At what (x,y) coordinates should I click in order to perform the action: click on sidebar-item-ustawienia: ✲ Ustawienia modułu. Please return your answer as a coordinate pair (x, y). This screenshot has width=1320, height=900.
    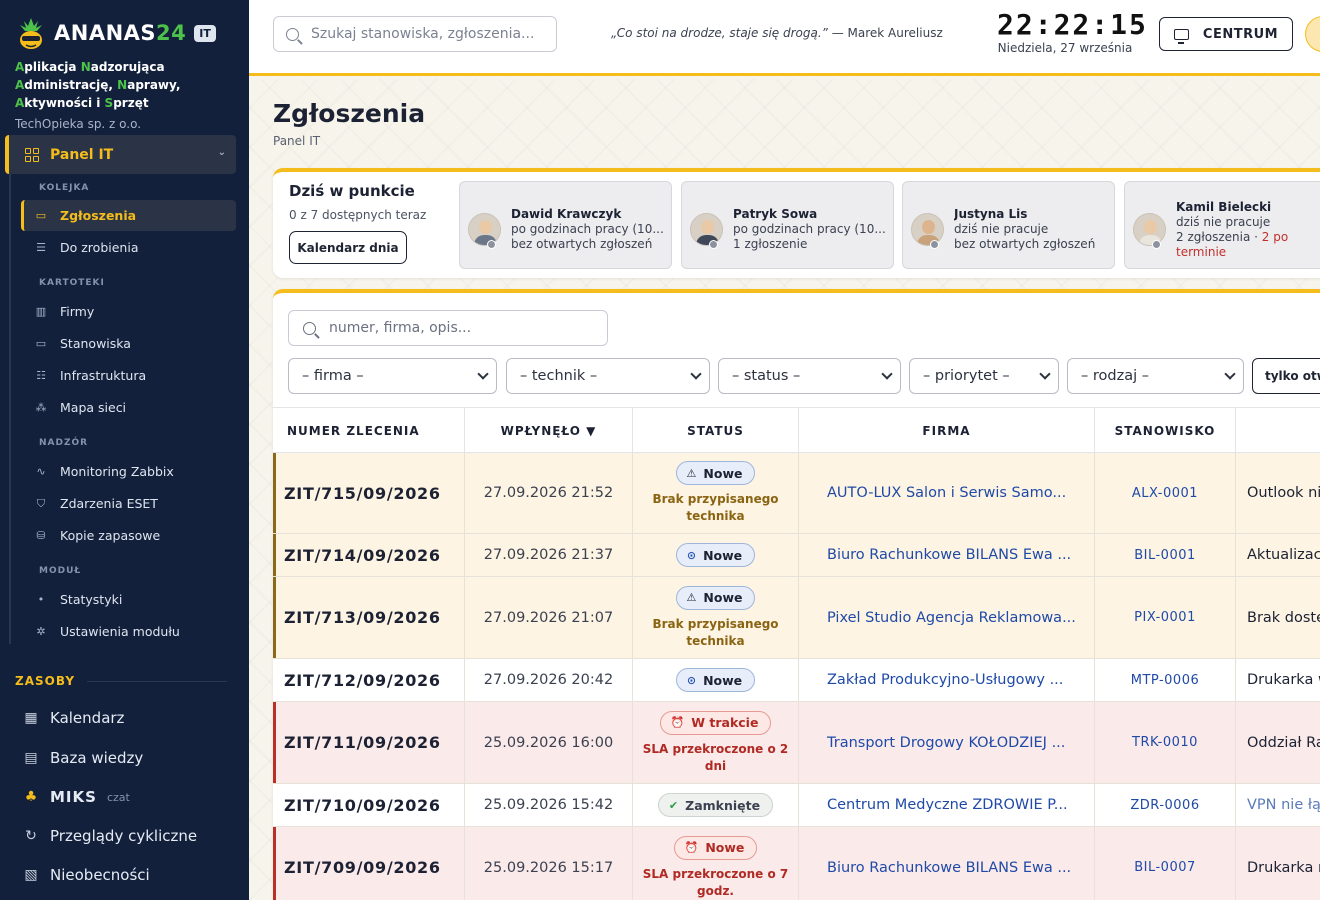
    Looking at the image, I should click on (128, 631).